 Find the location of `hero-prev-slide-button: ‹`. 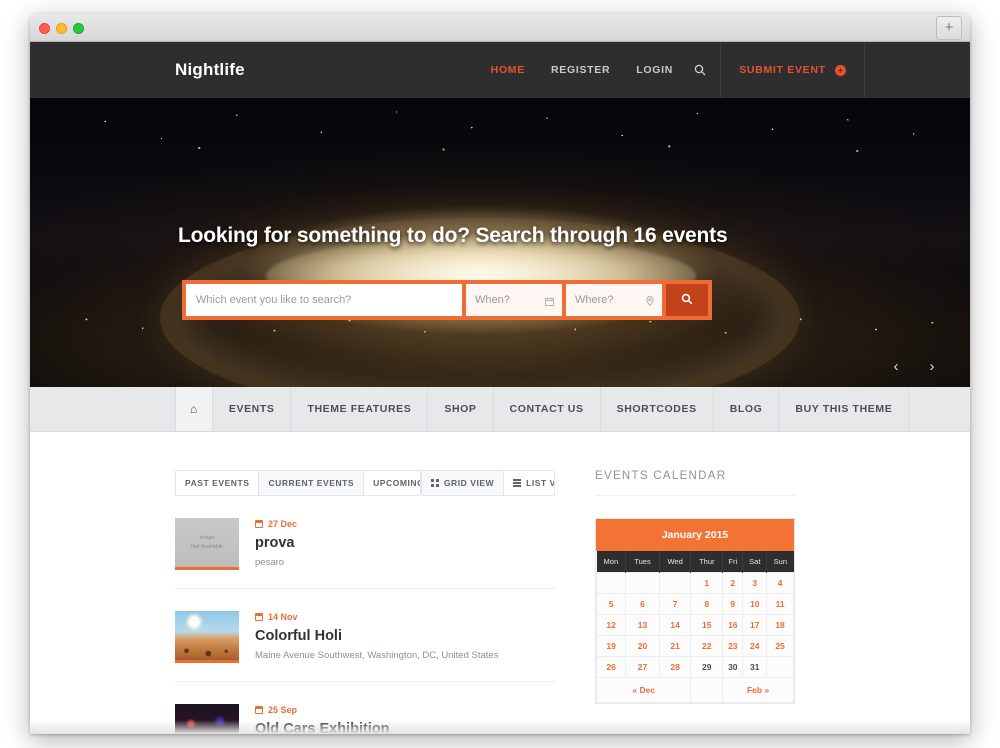

hero-prev-slide-button: ‹ is located at coordinates (896, 366).